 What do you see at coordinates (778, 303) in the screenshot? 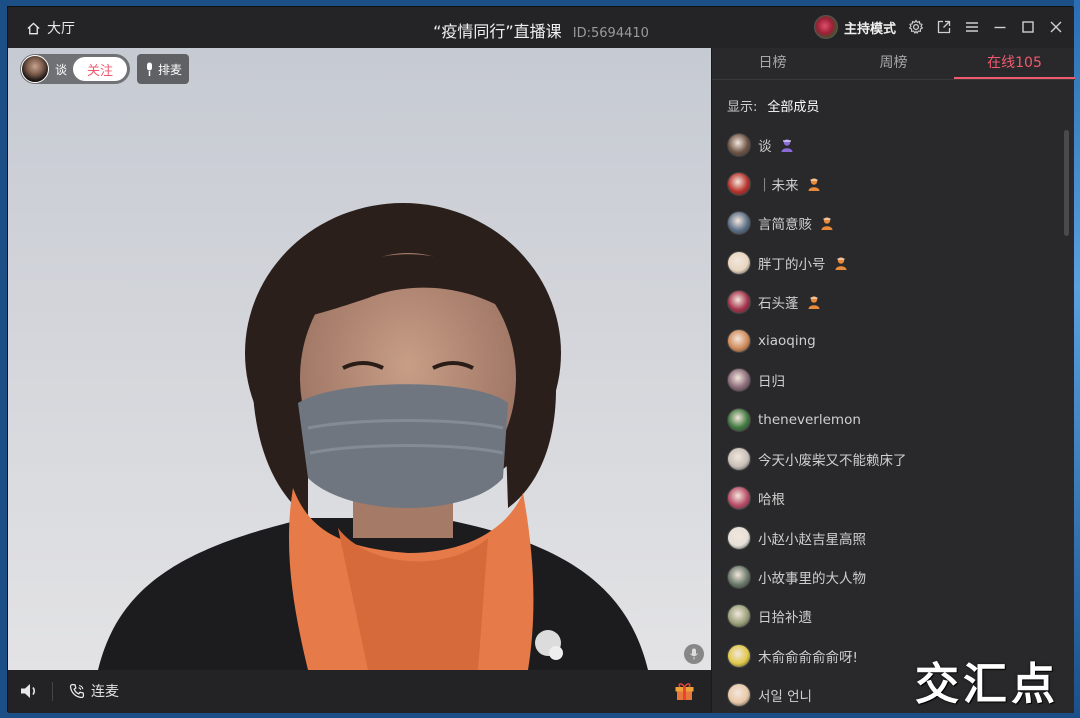
I see `member-name: 石头蓬` at bounding box center [778, 303].